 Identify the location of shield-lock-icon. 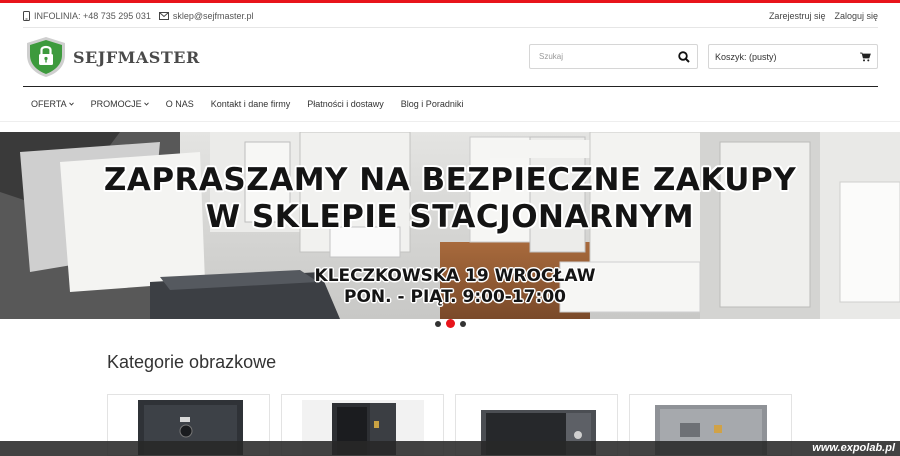
(46, 57).